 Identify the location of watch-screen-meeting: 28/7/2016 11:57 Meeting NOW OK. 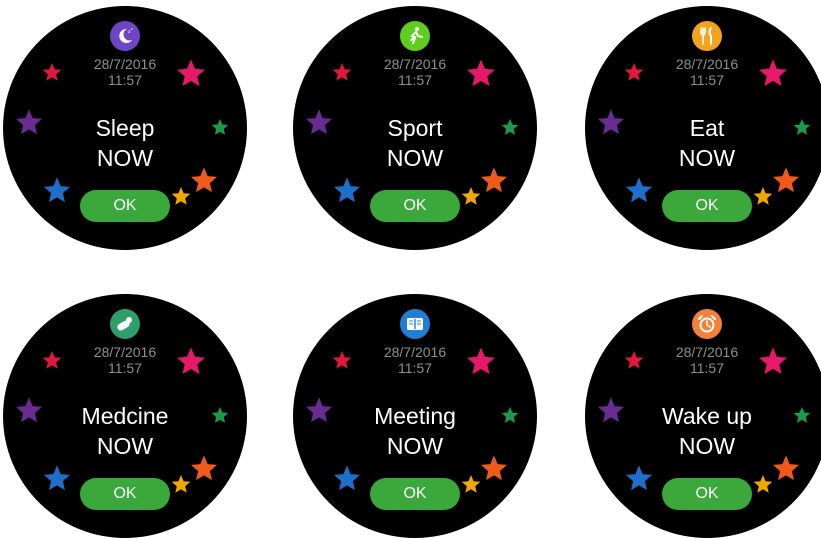
(415, 416).